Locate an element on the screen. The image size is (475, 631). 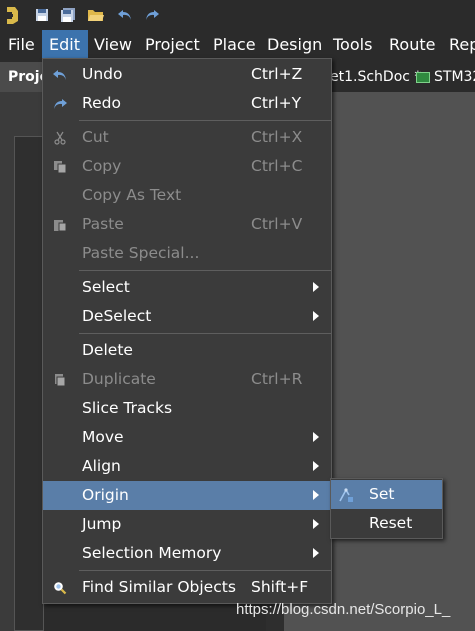
menu-item-label: Undo is located at coordinates (102, 74).